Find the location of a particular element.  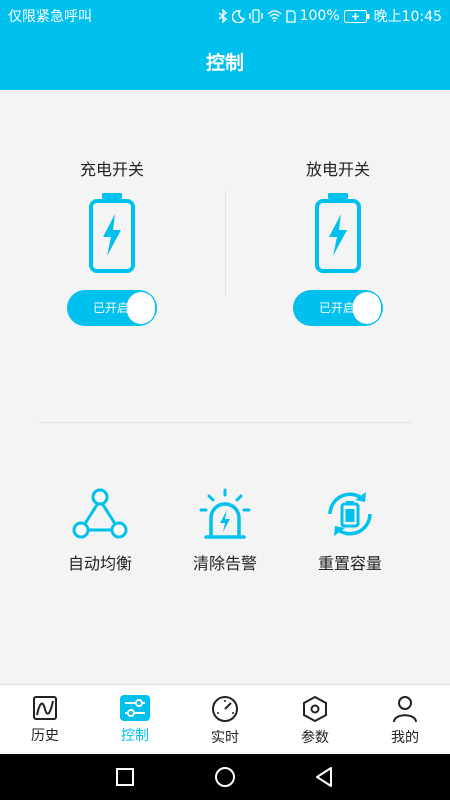

discharge-battery-icon is located at coordinates (338, 233).